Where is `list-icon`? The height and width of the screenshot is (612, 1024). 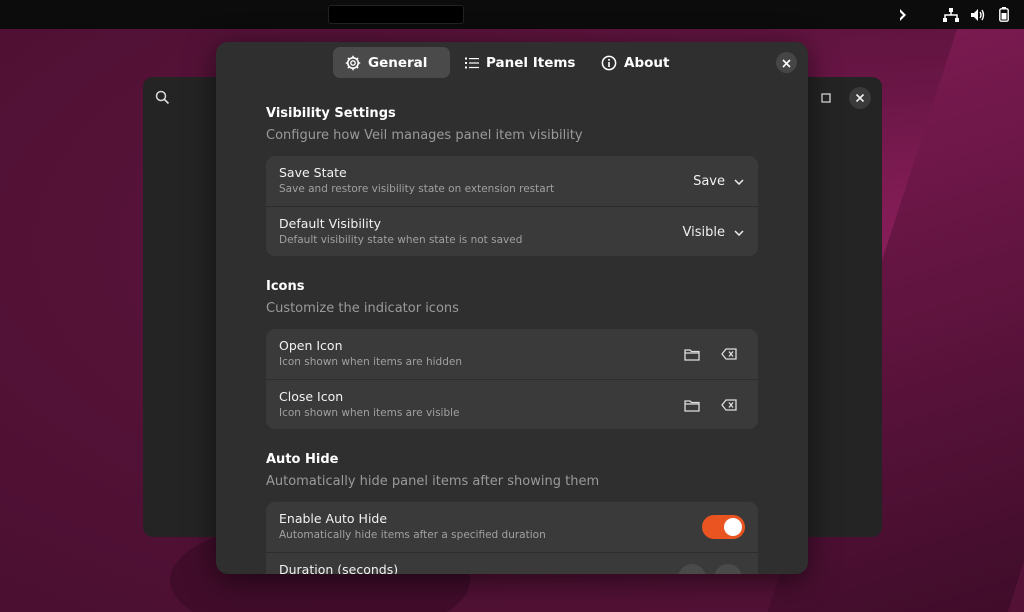 list-icon is located at coordinates (472, 63).